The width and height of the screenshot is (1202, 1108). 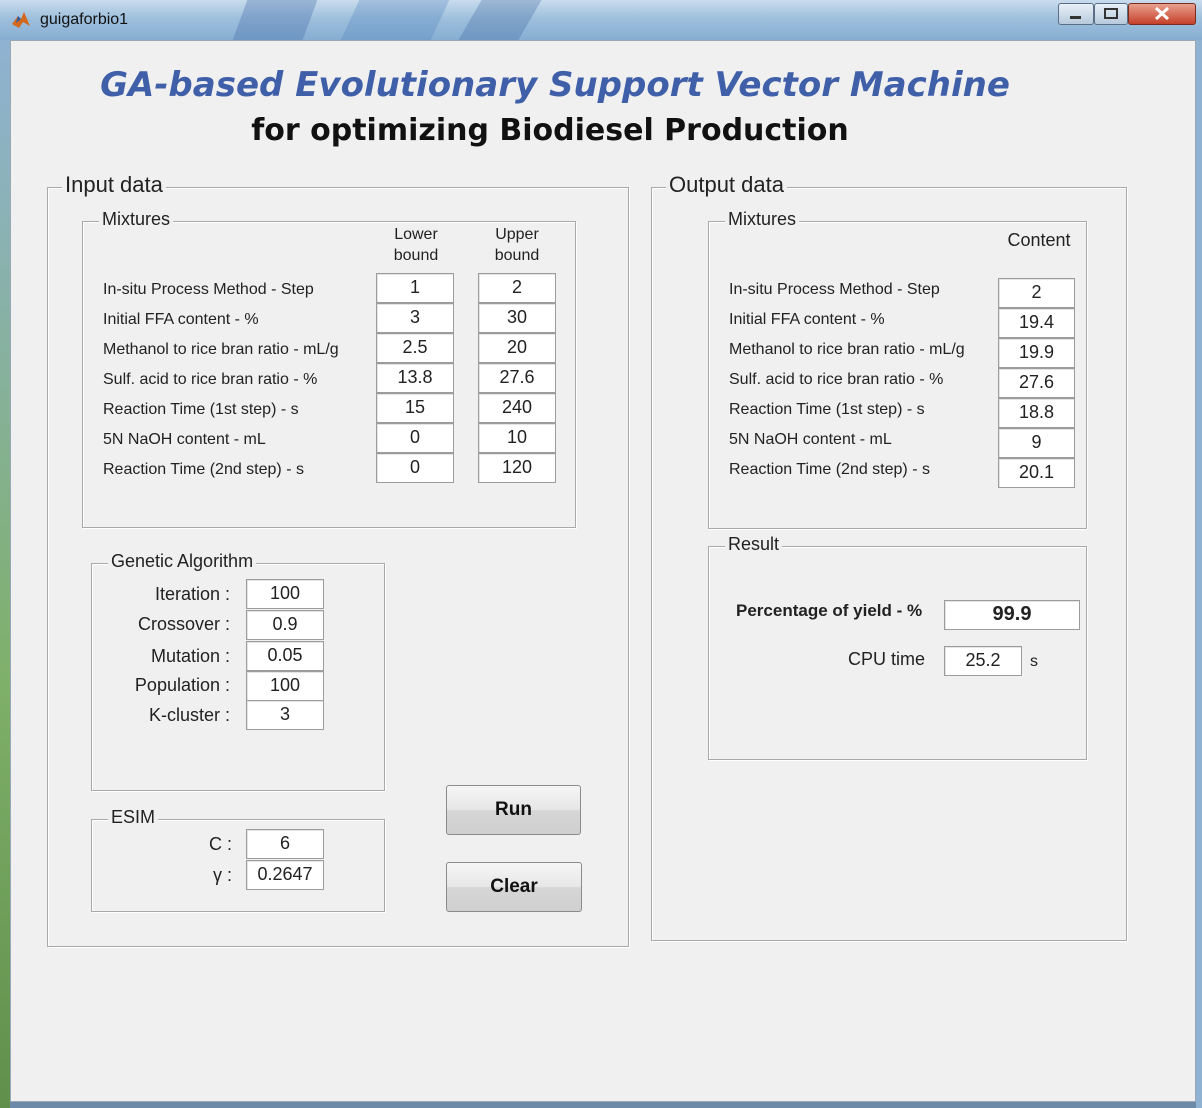 I want to click on window-controls, so click(x=1127, y=14).